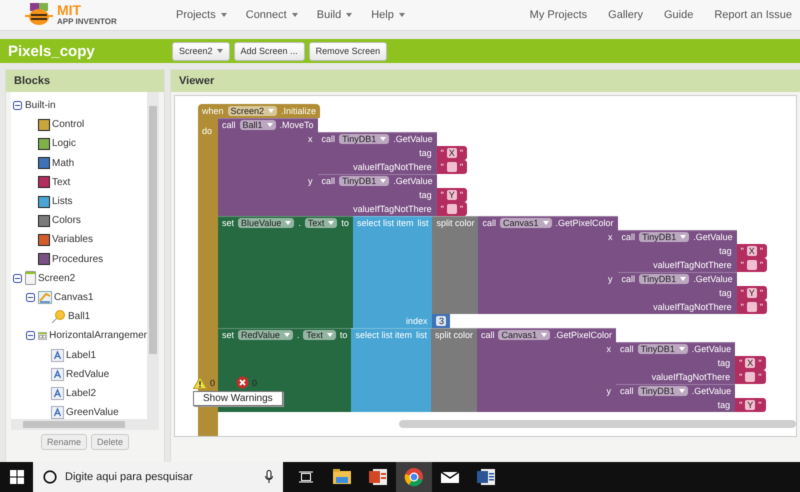  What do you see at coordinates (57, 278) in the screenshot?
I see `tree-item: Screen2` at bounding box center [57, 278].